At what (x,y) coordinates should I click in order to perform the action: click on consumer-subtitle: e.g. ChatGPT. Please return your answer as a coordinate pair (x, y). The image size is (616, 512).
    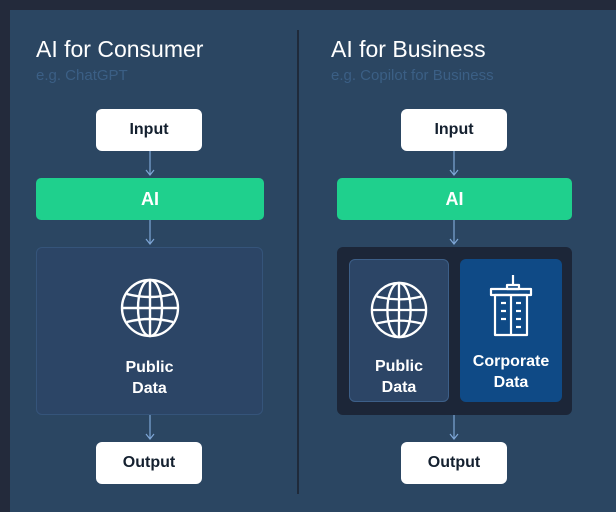
    Looking at the image, I should click on (82, 75).